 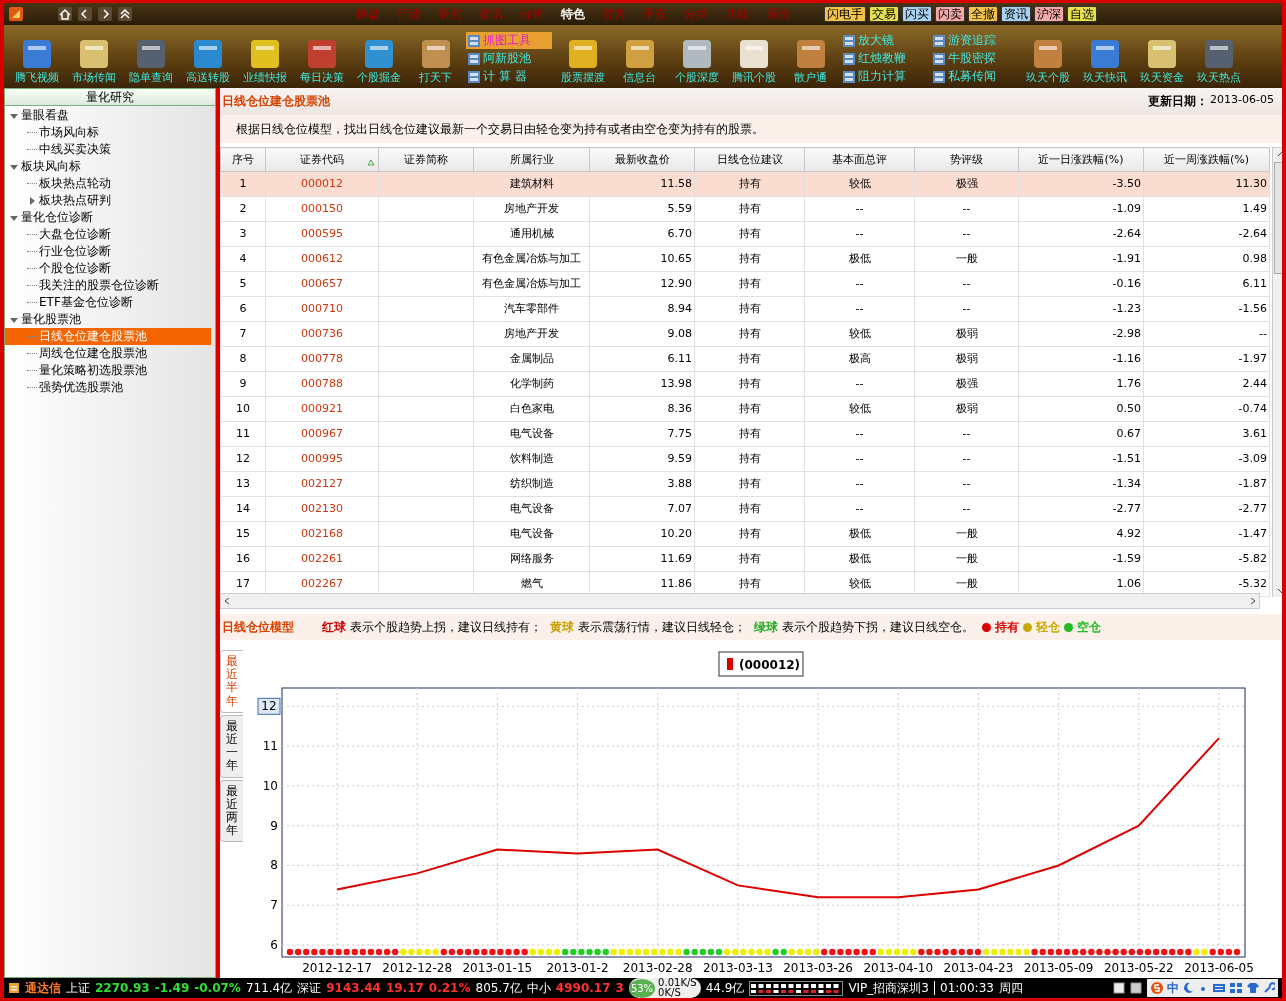 I want to click on quick-button: 闪卖, so click(x=950, y=14).